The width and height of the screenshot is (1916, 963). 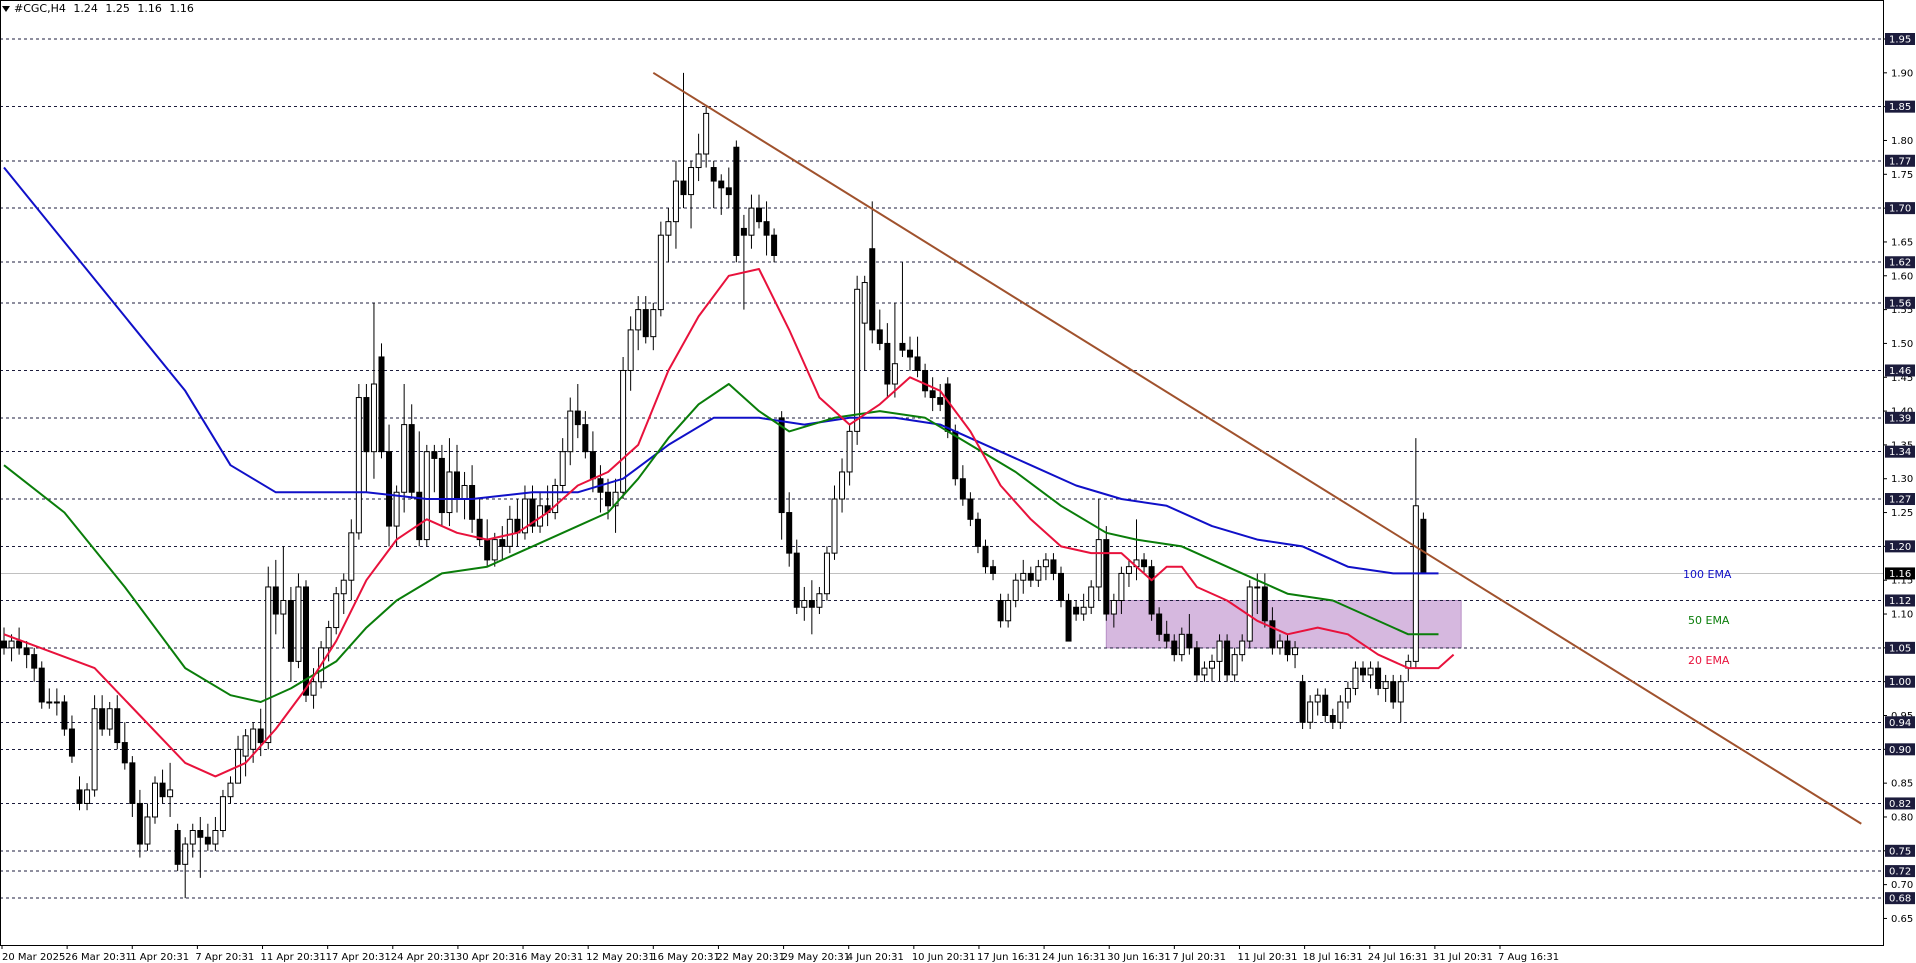 I want to click on time-tick-label: 30 Apr 20:31, so click(x=488, y=957).